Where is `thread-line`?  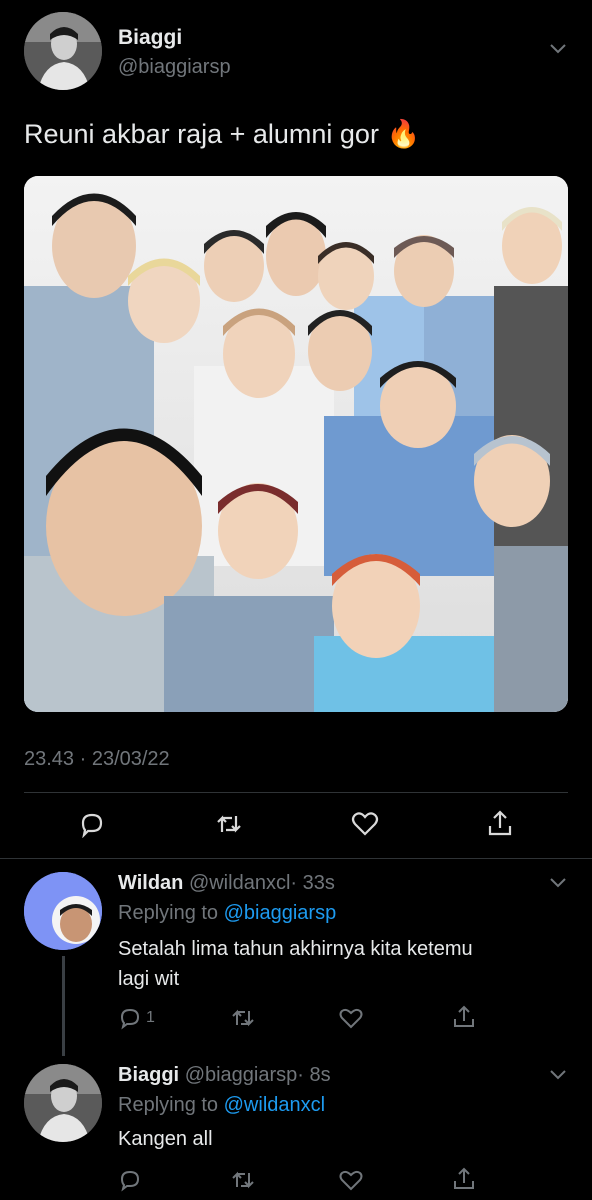
thread-line is located at coordinates (63, 1006).